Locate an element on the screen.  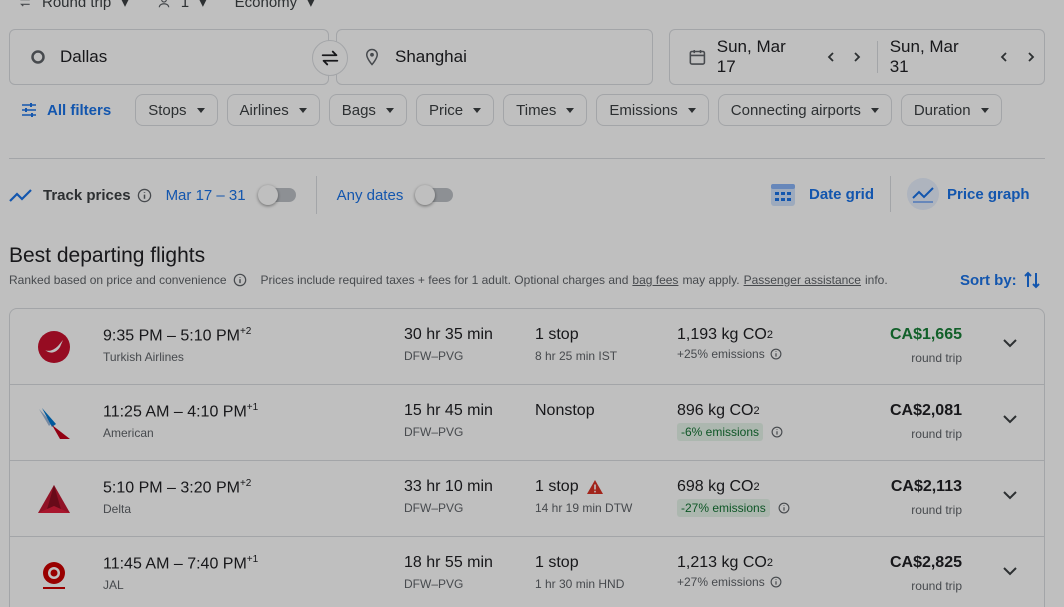
price-graph-button: Price graph is located at coordinates (968, 194).